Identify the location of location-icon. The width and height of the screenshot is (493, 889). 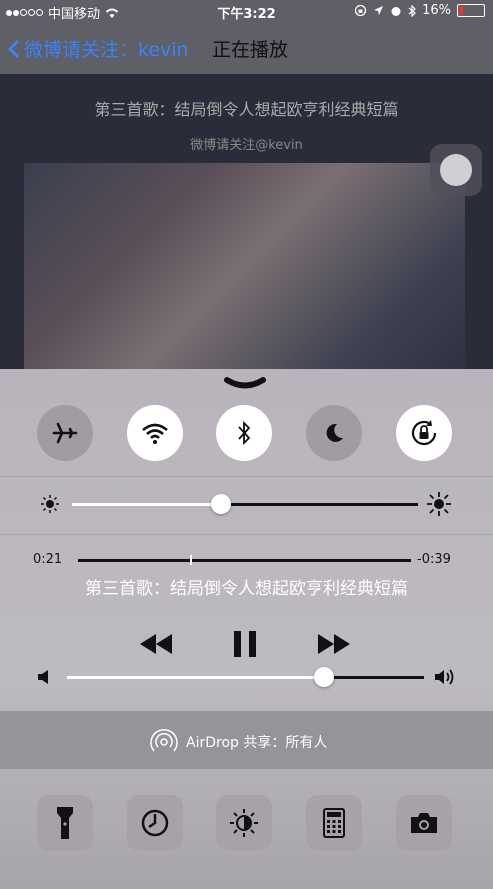
(379, 10).